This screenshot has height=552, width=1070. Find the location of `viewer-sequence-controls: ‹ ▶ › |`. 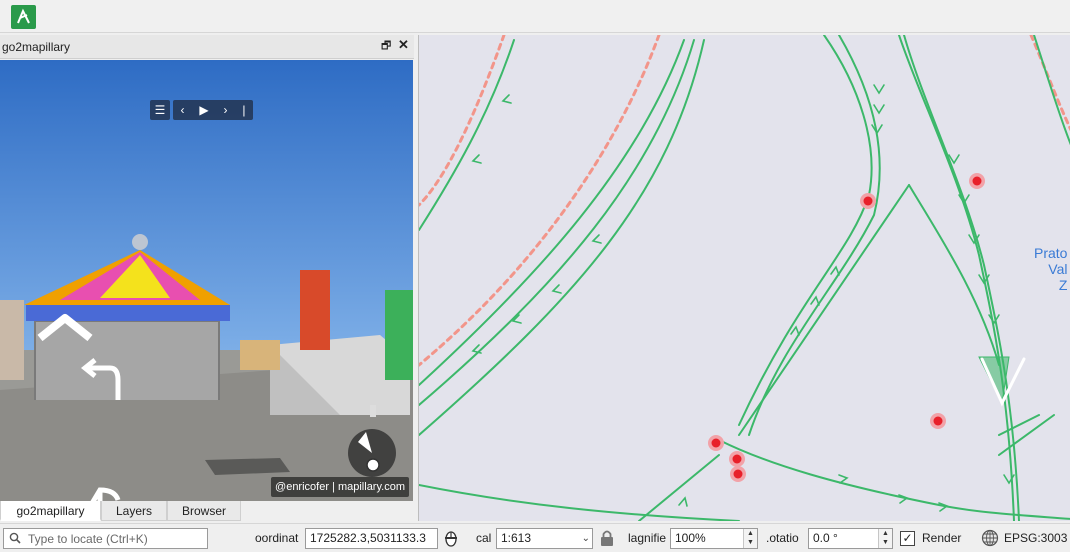

viewer-sequence-controls: ‹ ▶ › | is located at coordinates (213, 110).